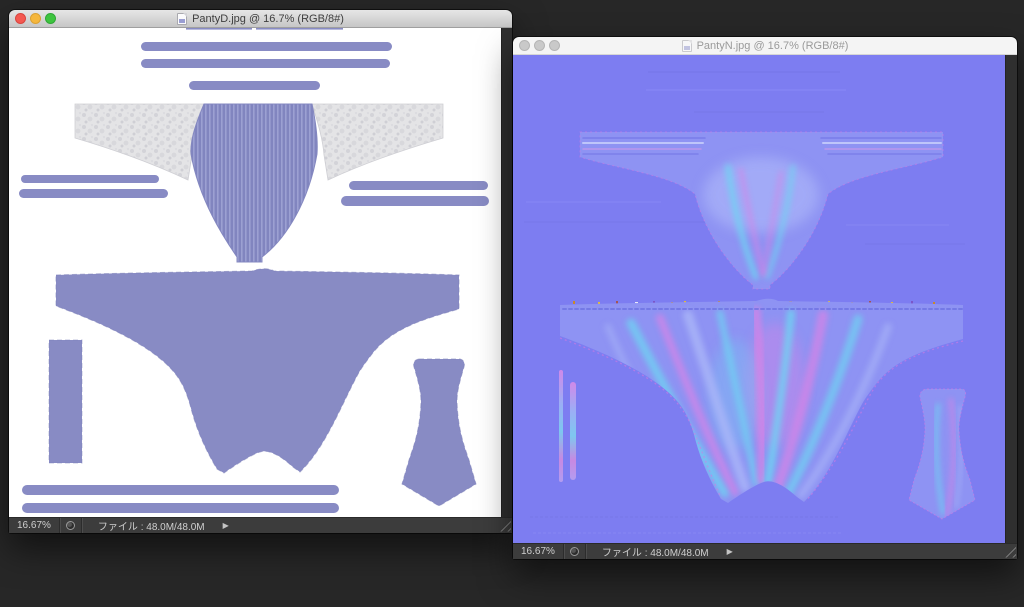 The image size is (1024, 607). I want to click on window-title-text: PantyD.jpg @ 16.7% (RGB/8#), so click(268, 19).